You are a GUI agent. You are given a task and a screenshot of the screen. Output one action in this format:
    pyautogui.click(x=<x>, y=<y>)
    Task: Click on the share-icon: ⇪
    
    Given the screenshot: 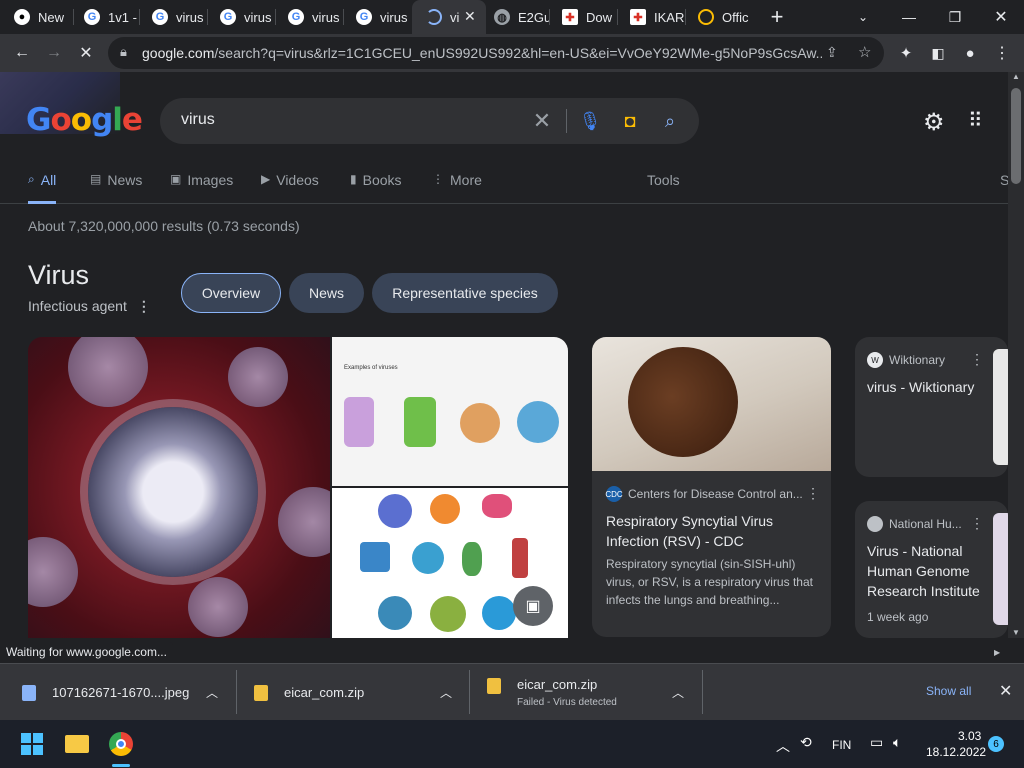 What is the action you would take?
    pyautogui.click(x=832, y=52)
    